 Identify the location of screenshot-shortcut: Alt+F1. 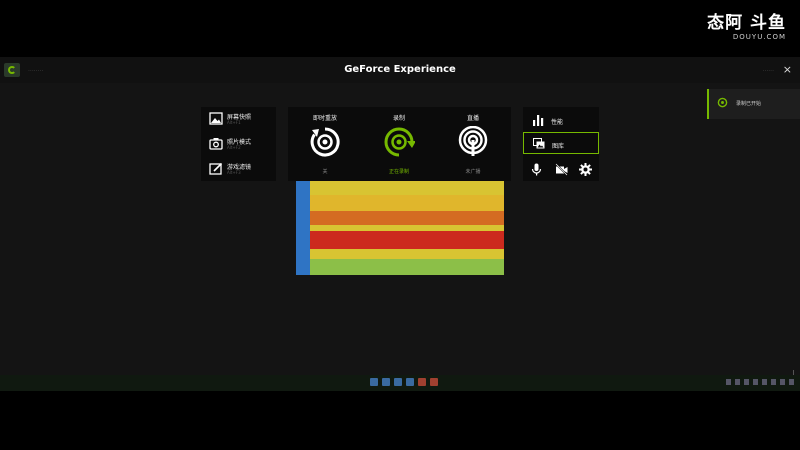
(234, 122).